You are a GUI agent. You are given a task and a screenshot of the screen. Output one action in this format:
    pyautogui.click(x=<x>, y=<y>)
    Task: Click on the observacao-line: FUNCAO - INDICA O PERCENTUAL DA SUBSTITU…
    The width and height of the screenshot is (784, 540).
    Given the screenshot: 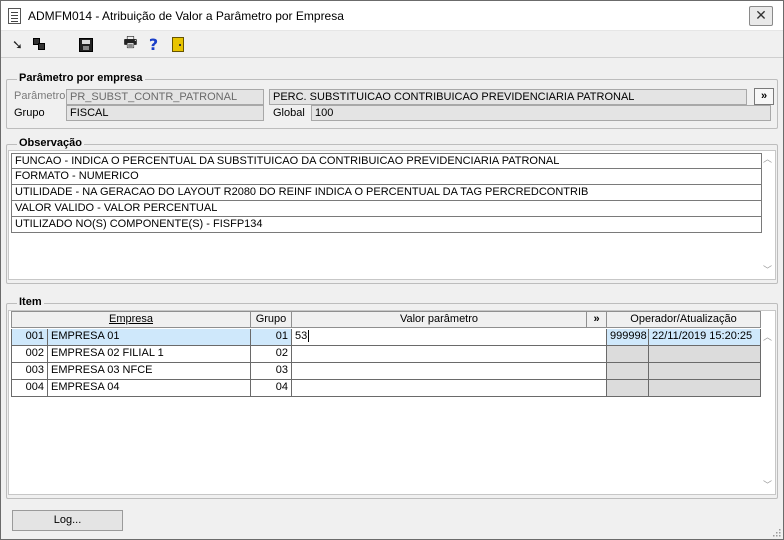 What is the action you would take?
    pyautogui.click(x=386, y=161)
    